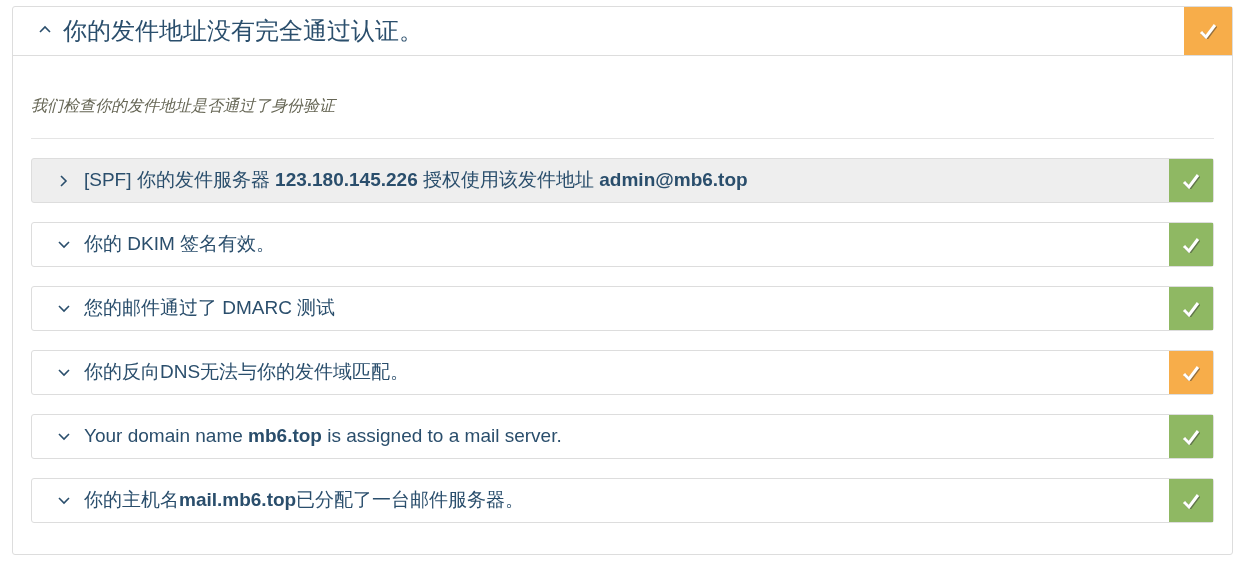  I want to click on panel-header: 你的发件地址没有完全通过认证。, so click(622, 31).